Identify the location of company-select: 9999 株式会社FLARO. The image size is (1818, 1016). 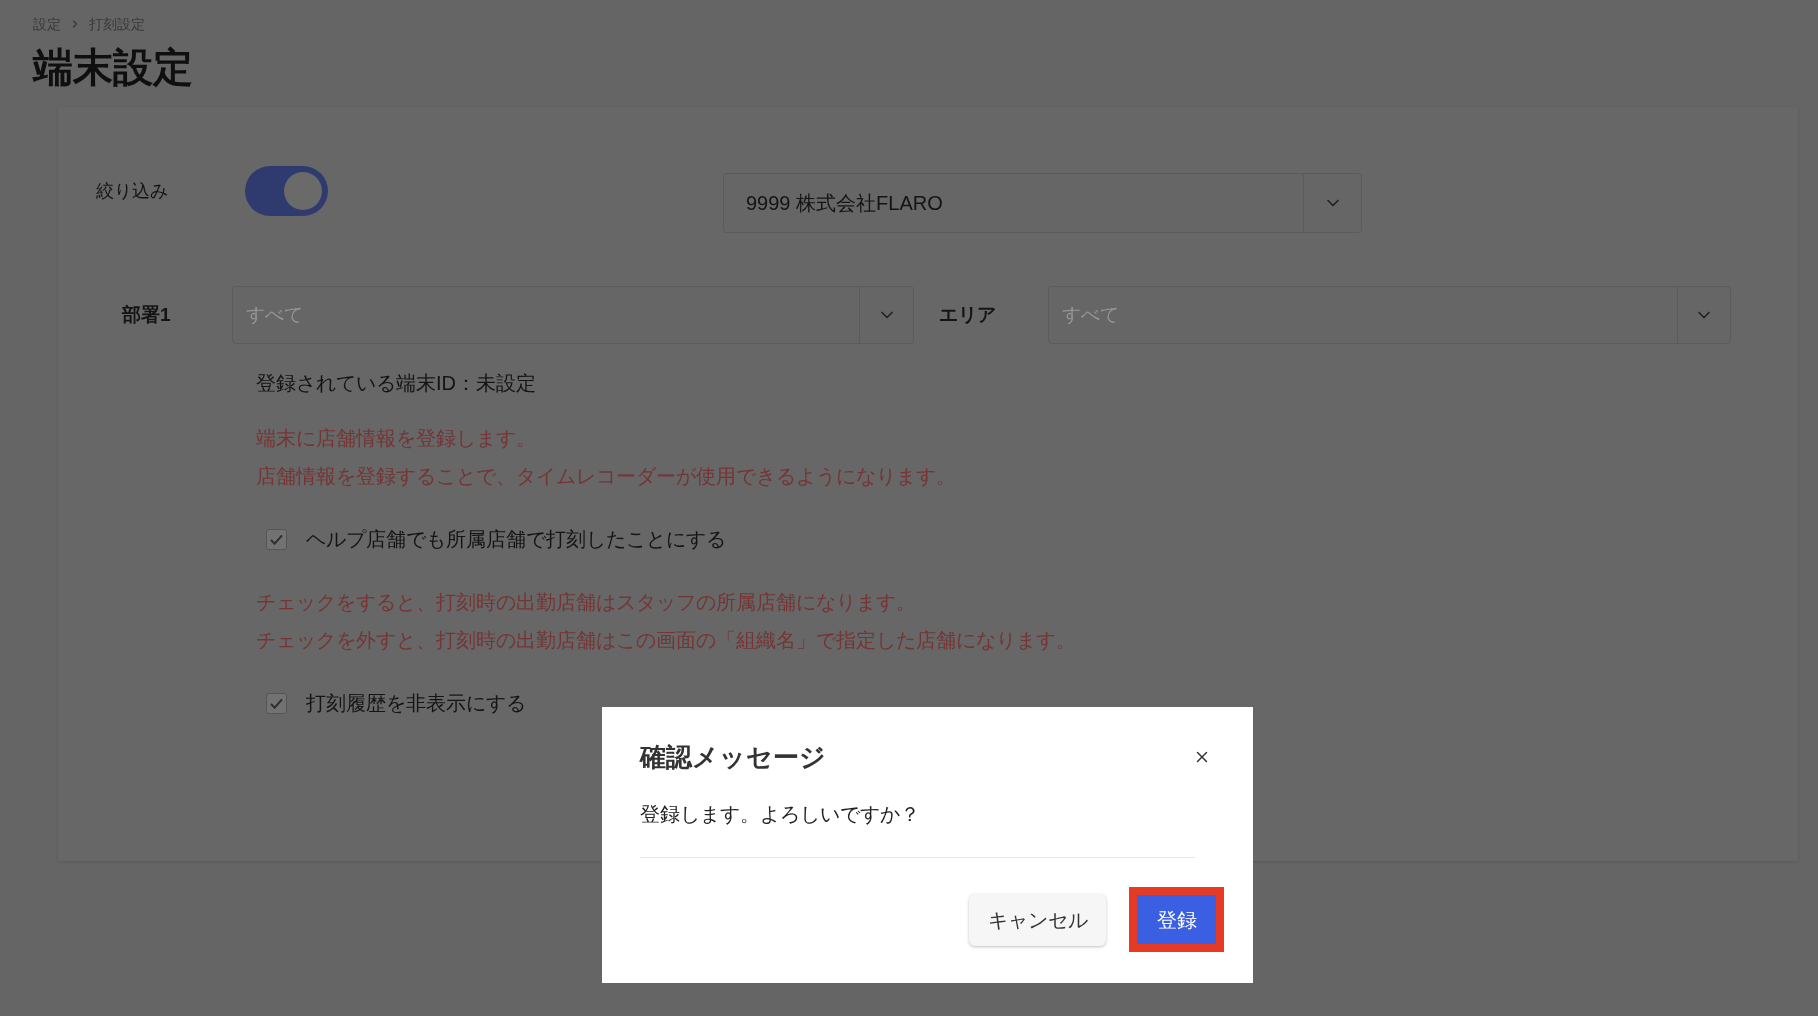
(1042, 203).